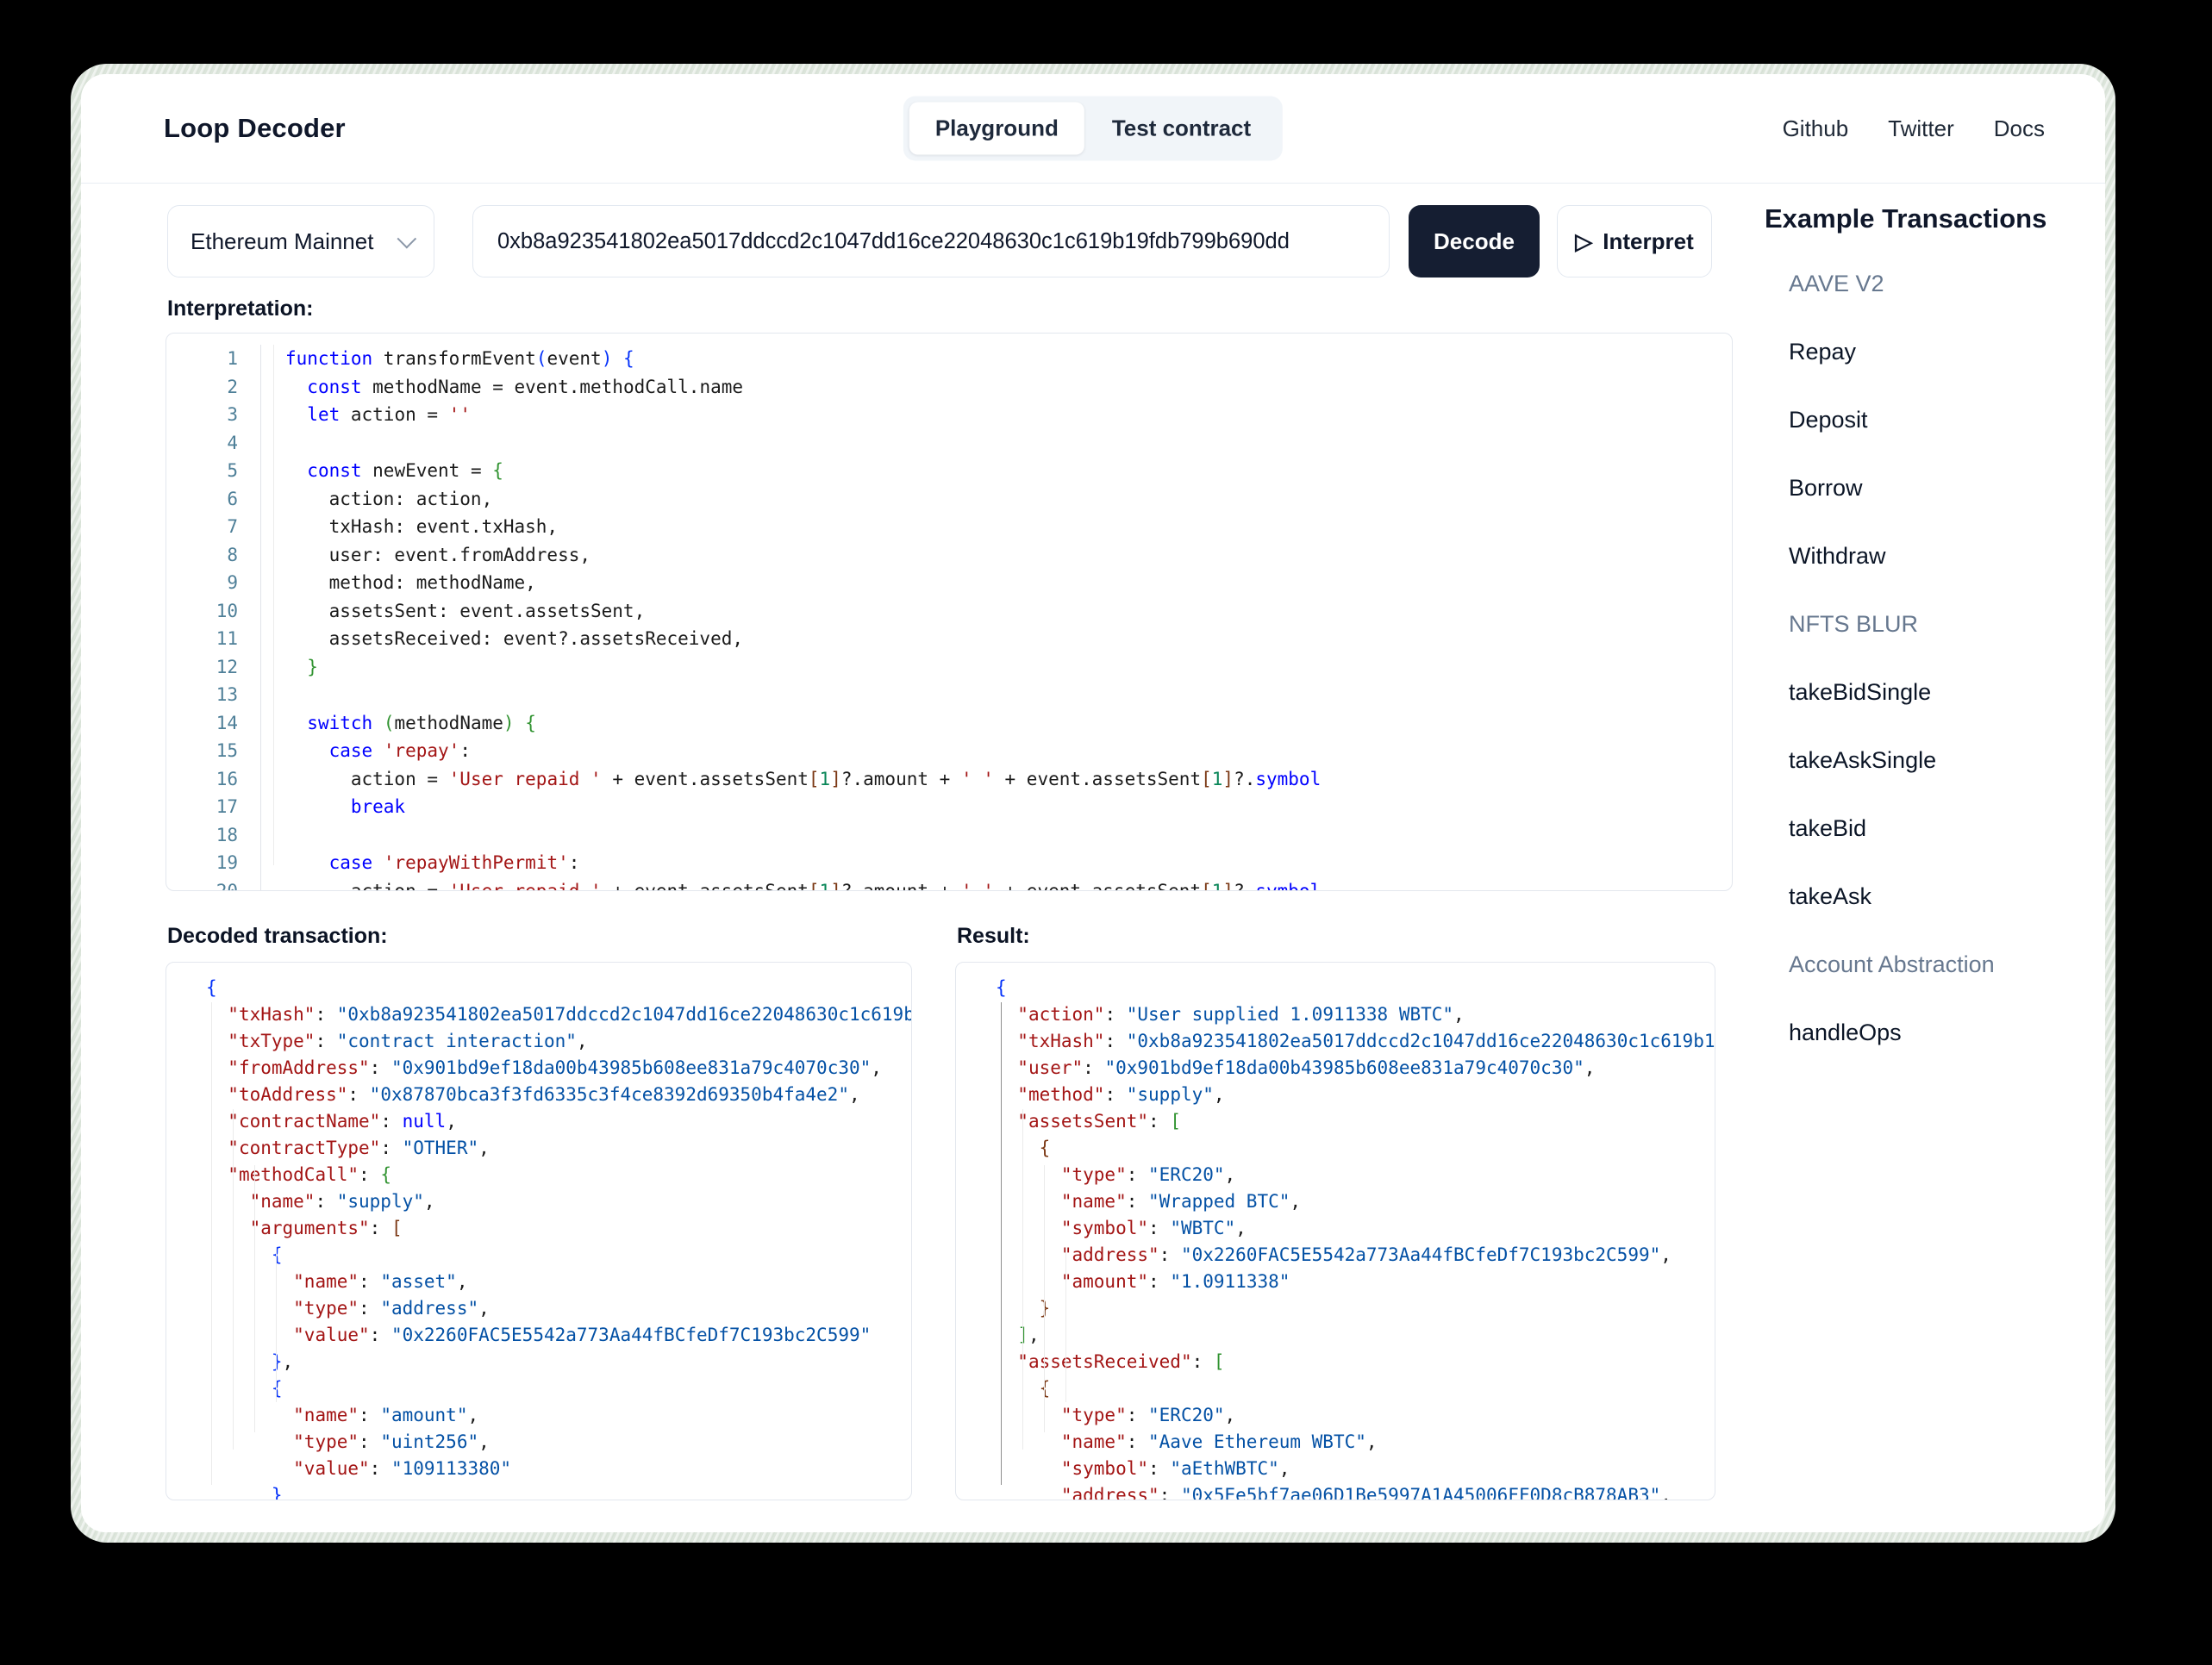 This screenshot has width=2212, height=1665. I want to click on code-line: 14 switch (methodName) {, so click(949, 722).